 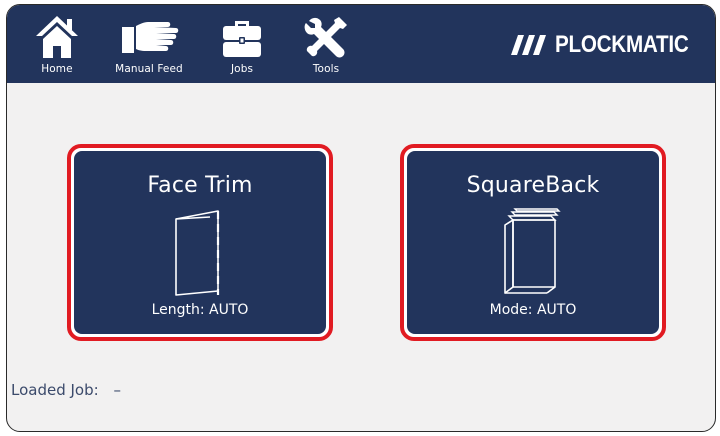 I want to click on plockmatic-logo: PLOCKMATIC, so click(x=608, y=45).